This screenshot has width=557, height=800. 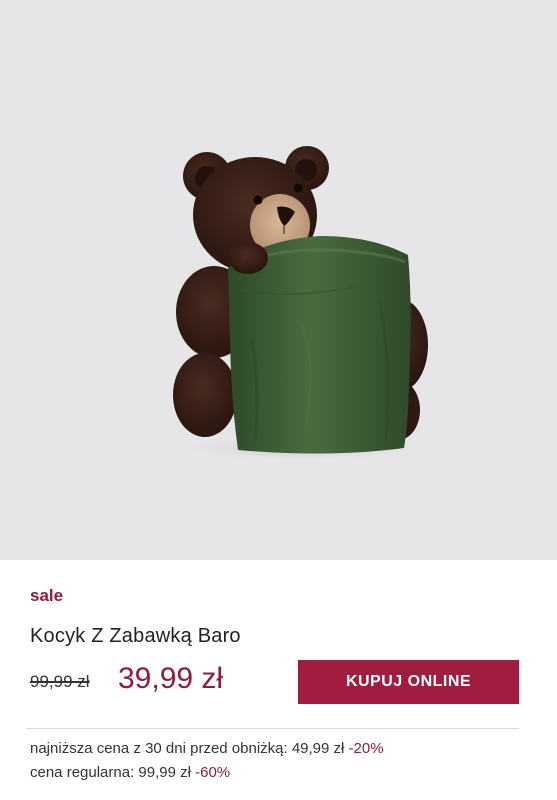 What do you see at coordinates (171, 678) in the screenshot?
I see `current-price: 39,99 zł` at bounding box center [171, 678].